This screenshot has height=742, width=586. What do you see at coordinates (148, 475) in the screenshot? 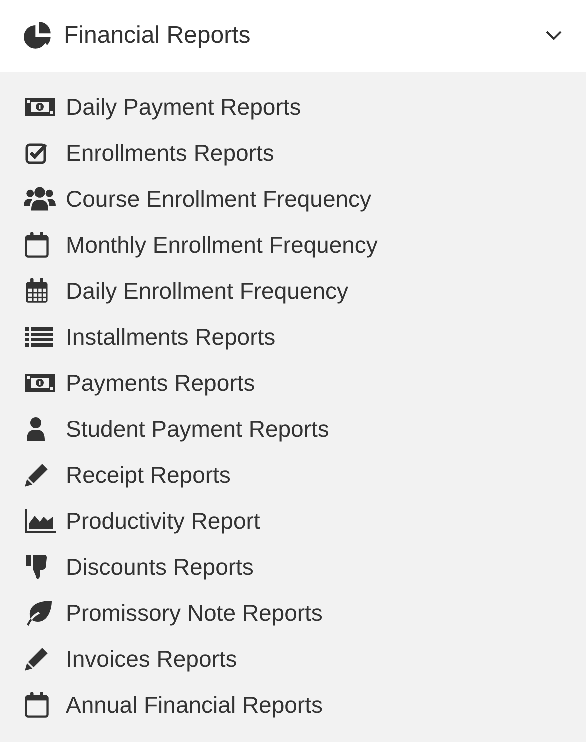
I see `menu-link: Receipt Reports` at bounding box center [148, 475].